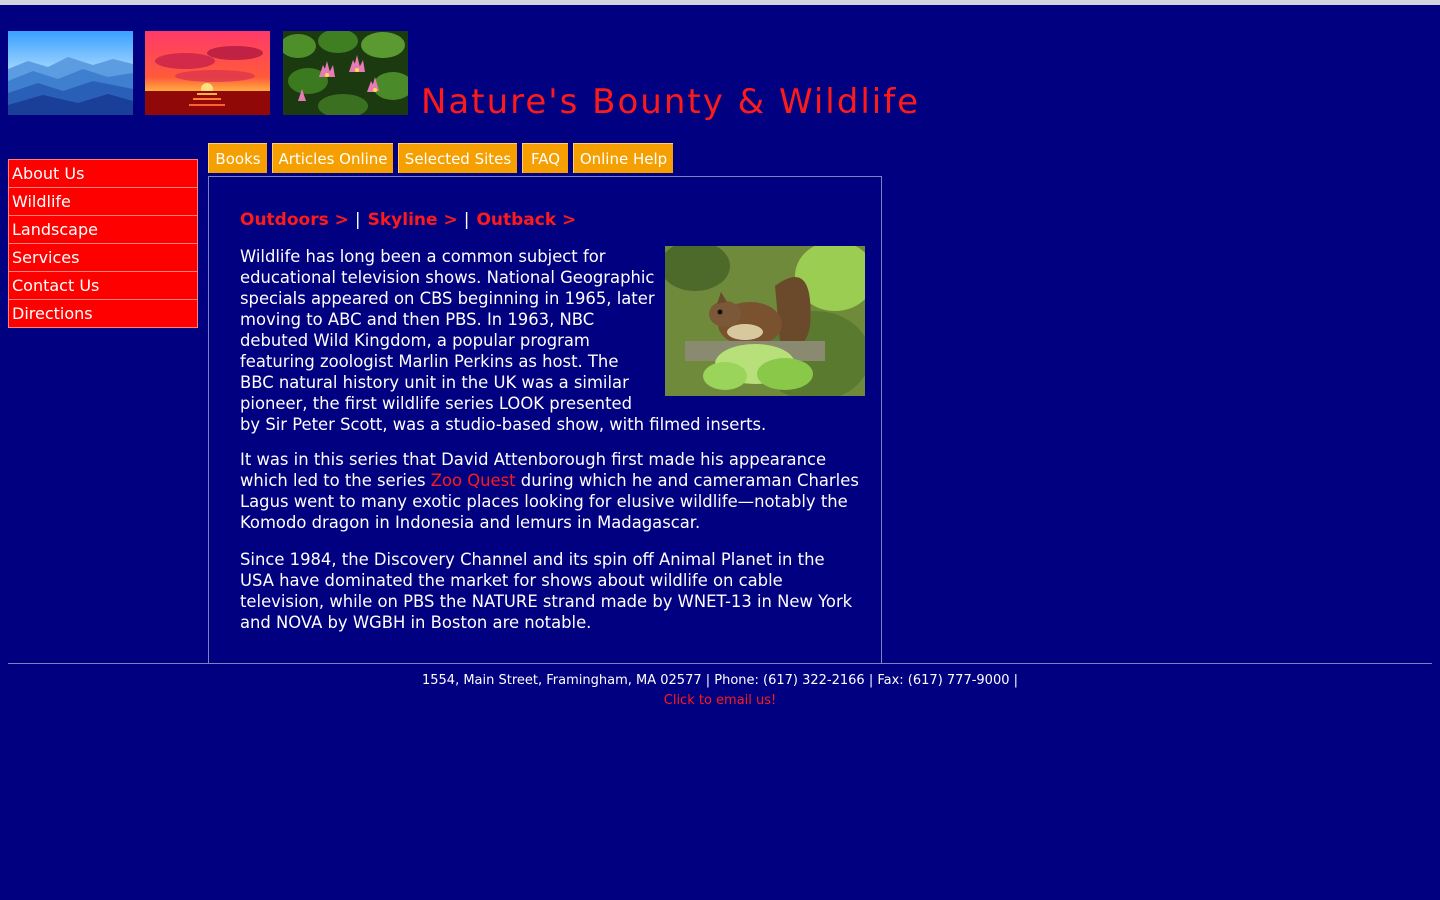 This screenshot has height=900, width=1440. I want to click on breadcrumb: Outdoors > | Skyline > | Outback >, so click(408, 220).